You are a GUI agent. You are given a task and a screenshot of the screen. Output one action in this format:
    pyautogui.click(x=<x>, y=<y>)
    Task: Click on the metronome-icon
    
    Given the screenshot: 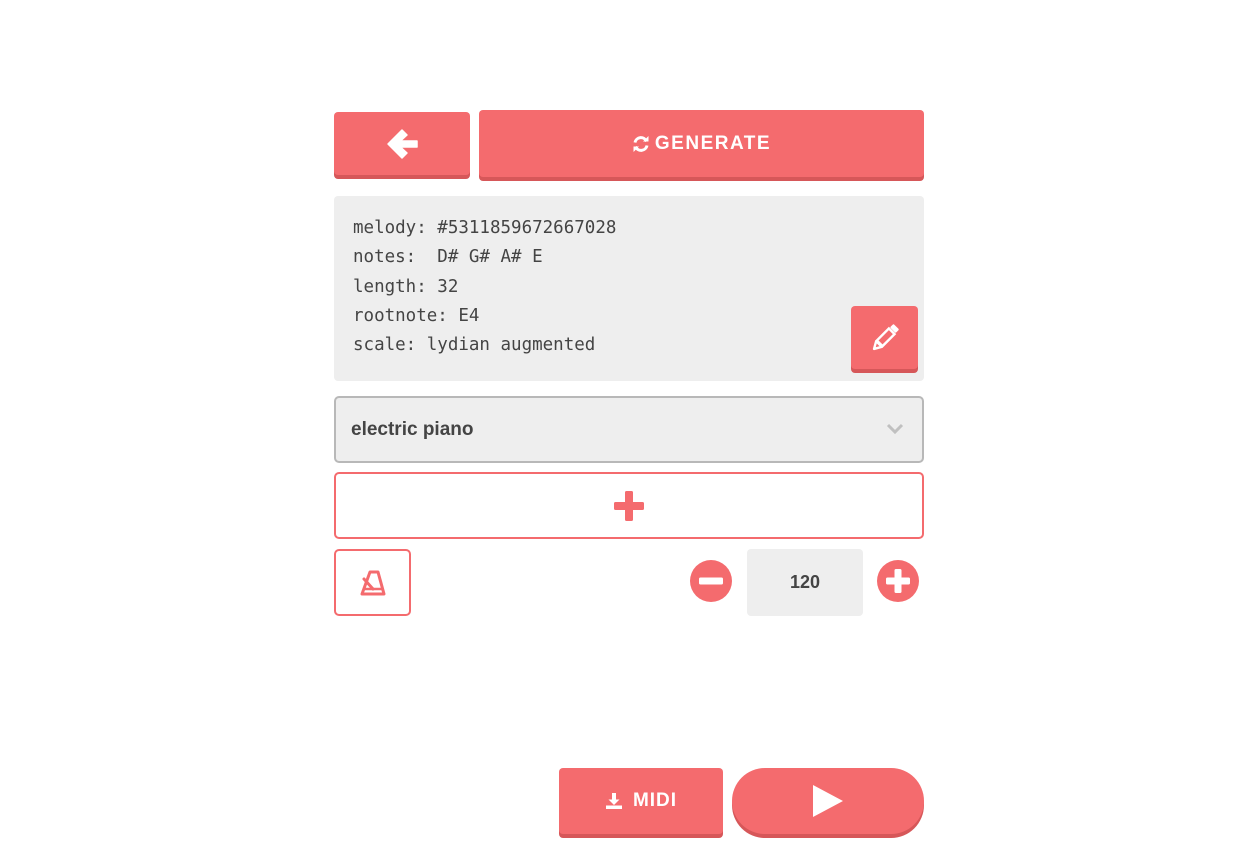 What is the action you would take?
    pyautogui.click(x=372, y=582)
    